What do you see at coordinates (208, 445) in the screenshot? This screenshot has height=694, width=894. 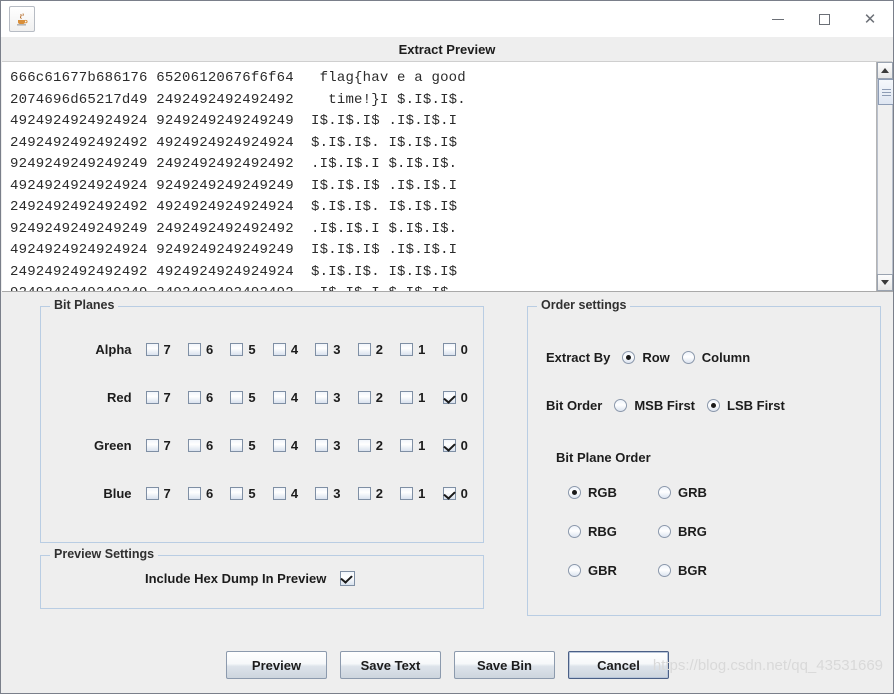 I see `bit-plane-cell-green-6: 6` at bounding box center [208, 445].